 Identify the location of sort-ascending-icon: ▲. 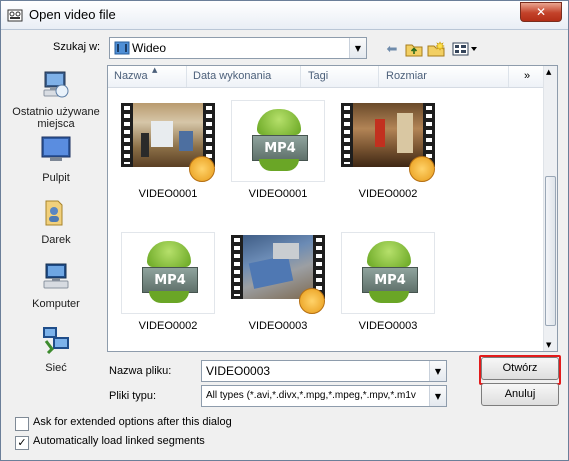
(155, 70).